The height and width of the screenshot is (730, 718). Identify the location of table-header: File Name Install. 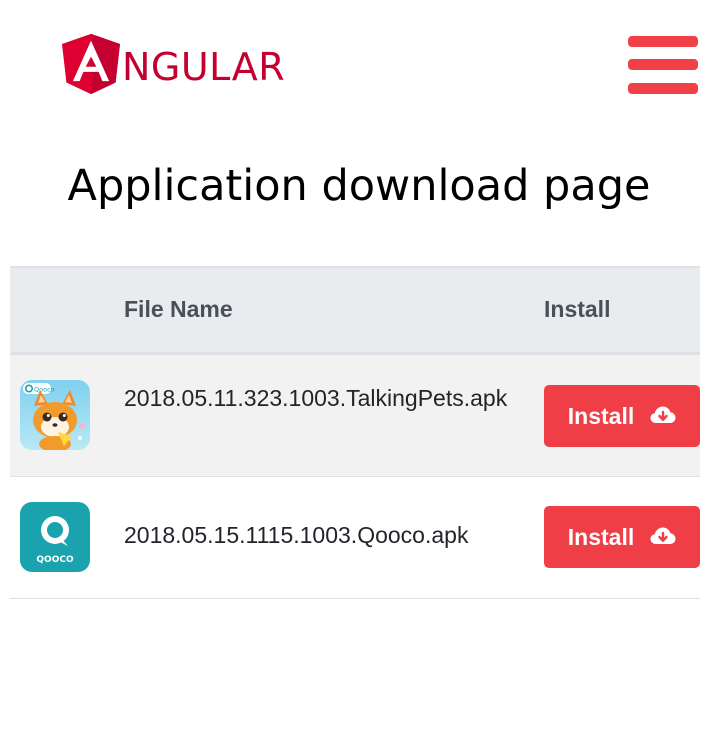
(355, 310).